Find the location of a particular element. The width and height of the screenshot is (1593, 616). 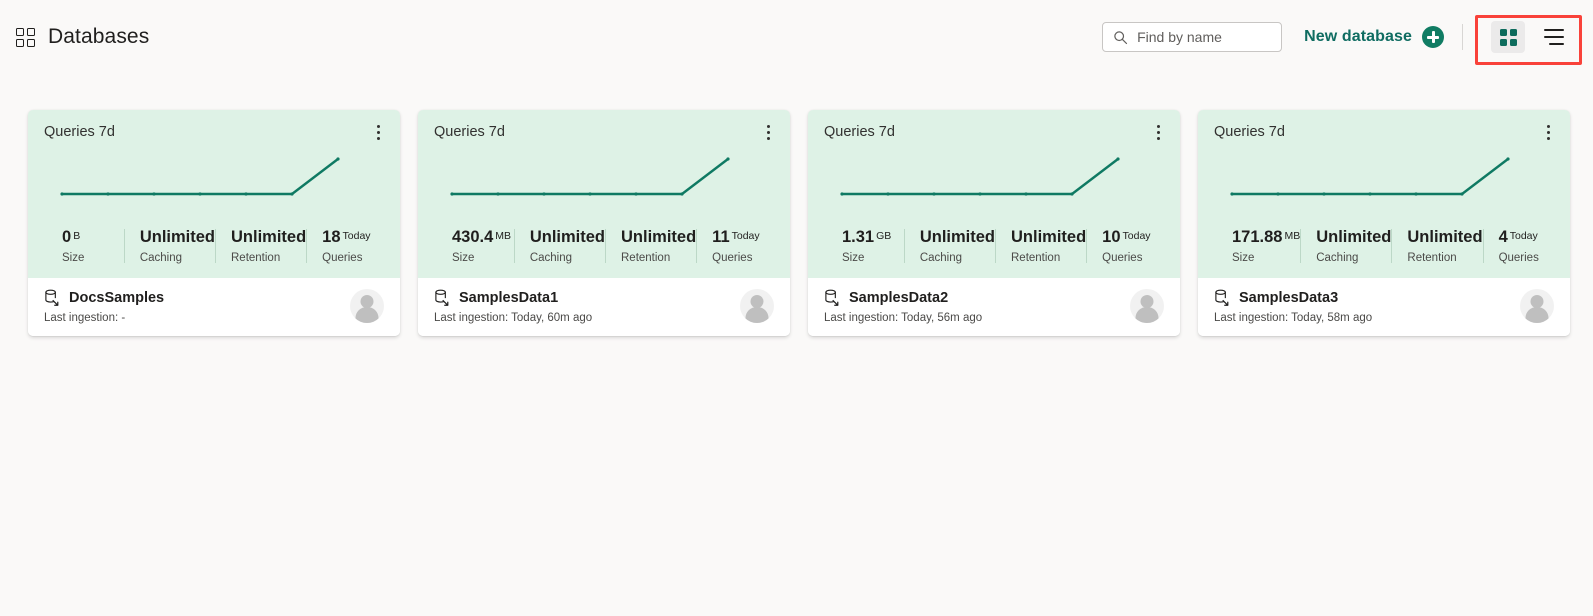

metric-queries: 10 Today Queries is located at coordinates (1125, 245).